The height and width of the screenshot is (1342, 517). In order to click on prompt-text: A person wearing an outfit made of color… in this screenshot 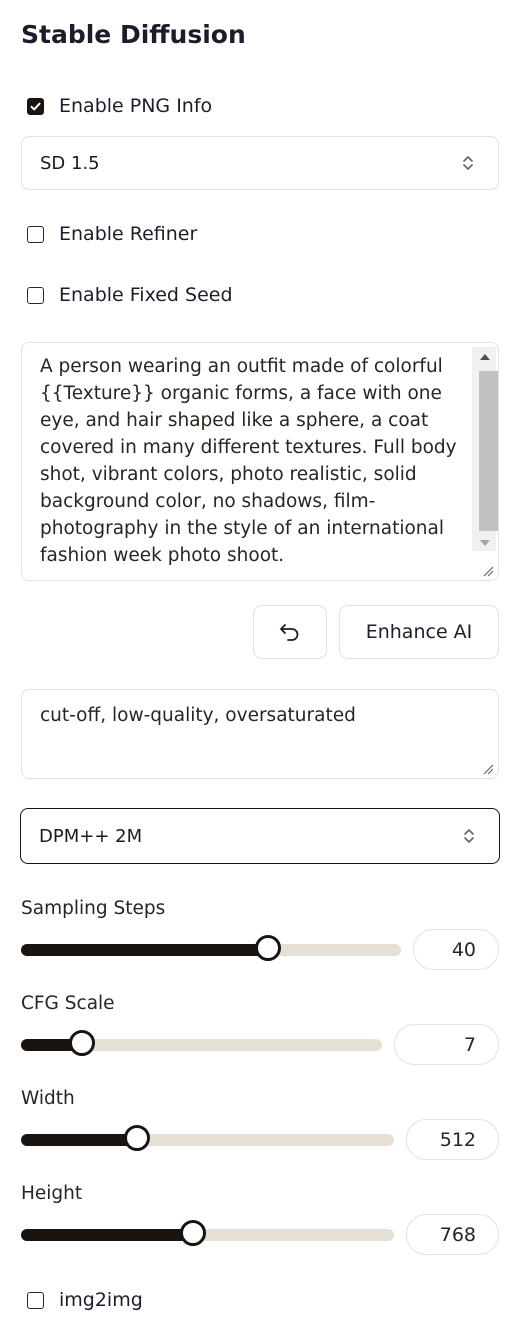, I will do `click(248, 461)`.